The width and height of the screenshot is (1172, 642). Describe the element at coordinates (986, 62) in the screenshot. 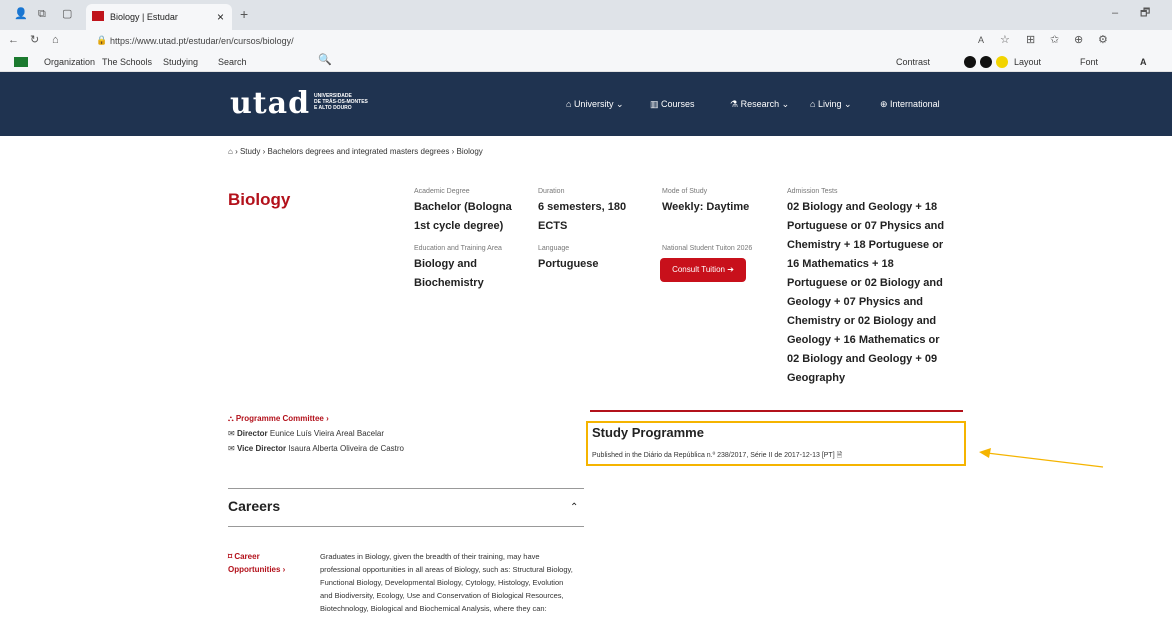

I see `contrast-invert-icon` at that location.